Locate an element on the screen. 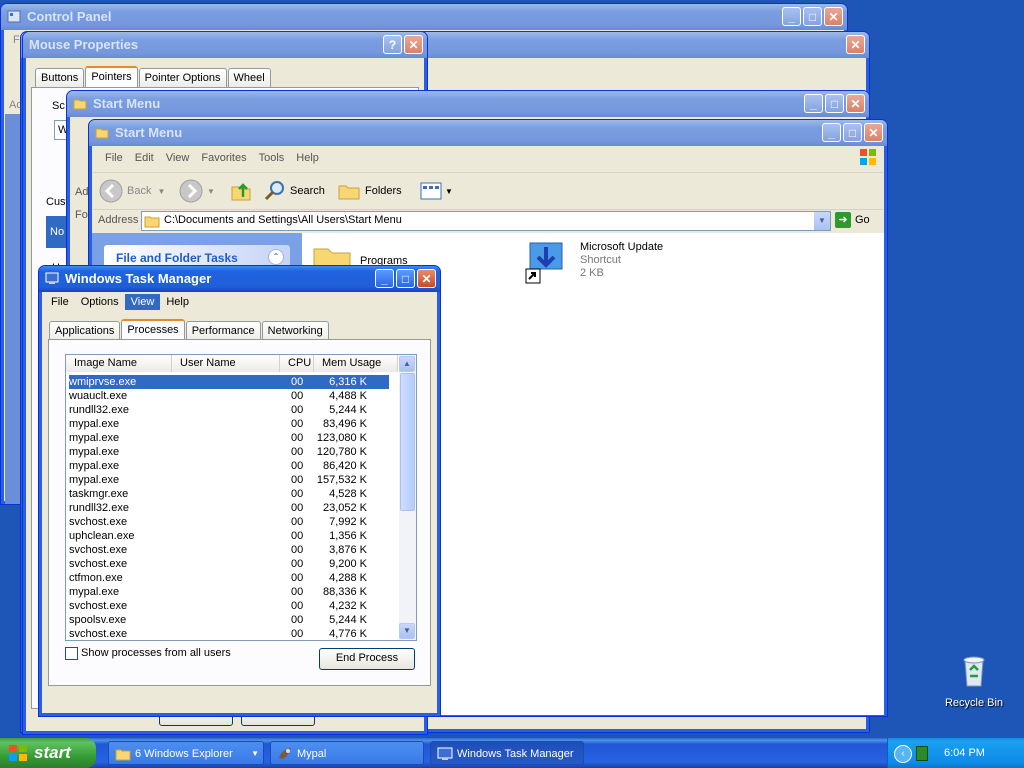  process-cpu: 00 is located at coordinates (297, 452).